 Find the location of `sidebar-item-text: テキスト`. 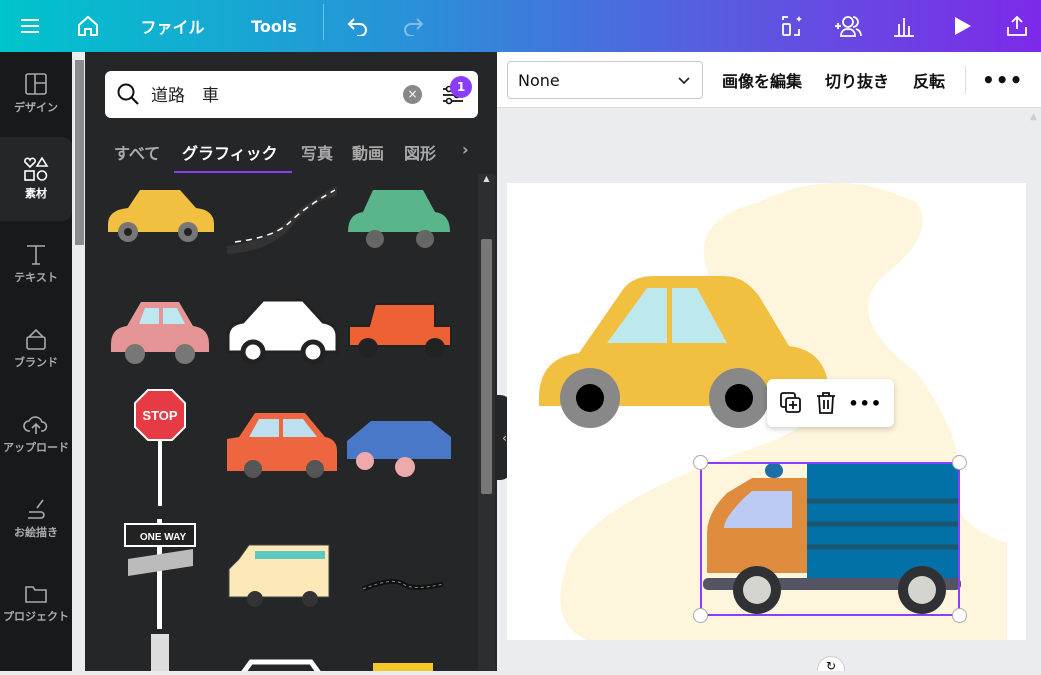

sidebar-item-text: テキスト is located at coordinates (36, 264).